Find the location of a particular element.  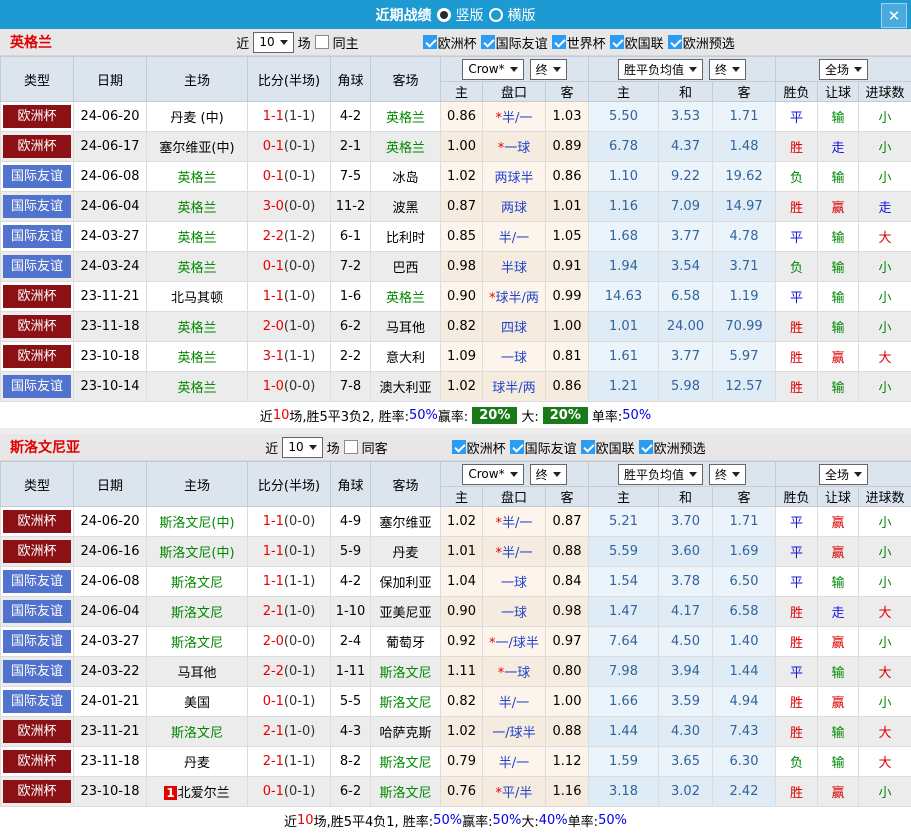

team-title: 斯洛文尼亚 is located at coordinates (45, 447).